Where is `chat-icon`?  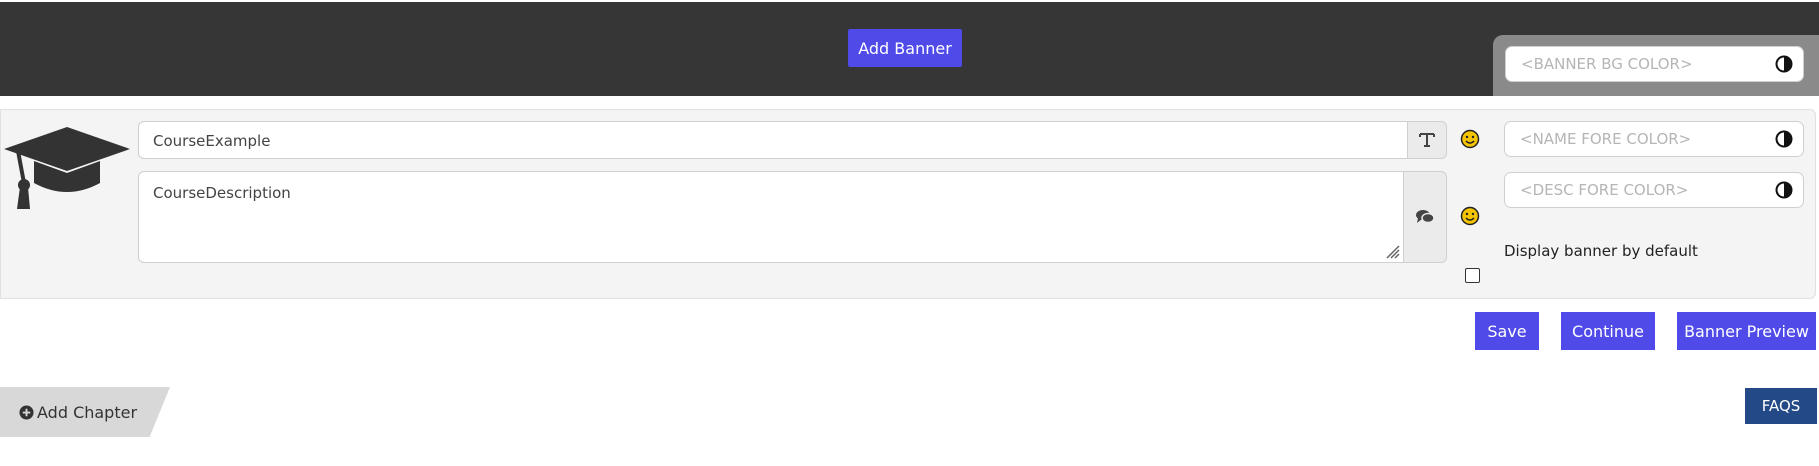 chat-icon is located at coordinates (1425, 217).